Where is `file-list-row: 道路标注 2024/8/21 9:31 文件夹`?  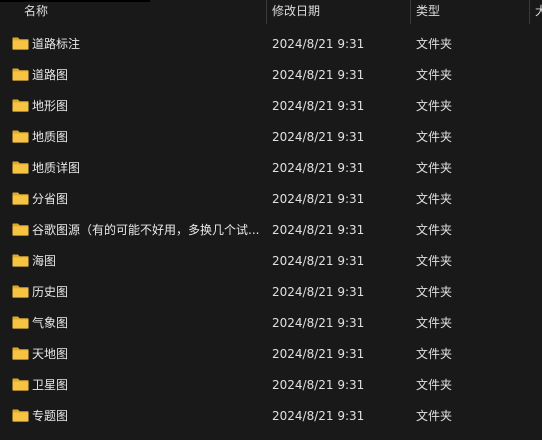
file-list-row: 道路标注 2024/8/21 9:31 文件夹 is located at coordinates (271, 44).